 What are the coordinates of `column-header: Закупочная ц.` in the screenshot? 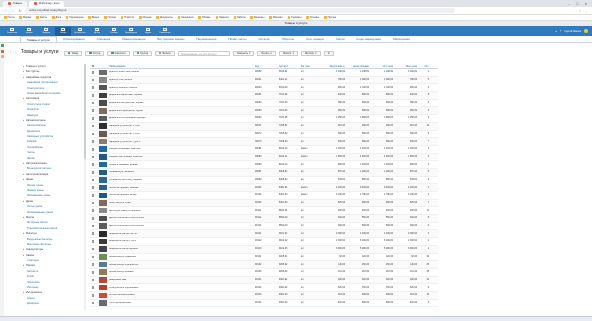 It's located at (335, 66).